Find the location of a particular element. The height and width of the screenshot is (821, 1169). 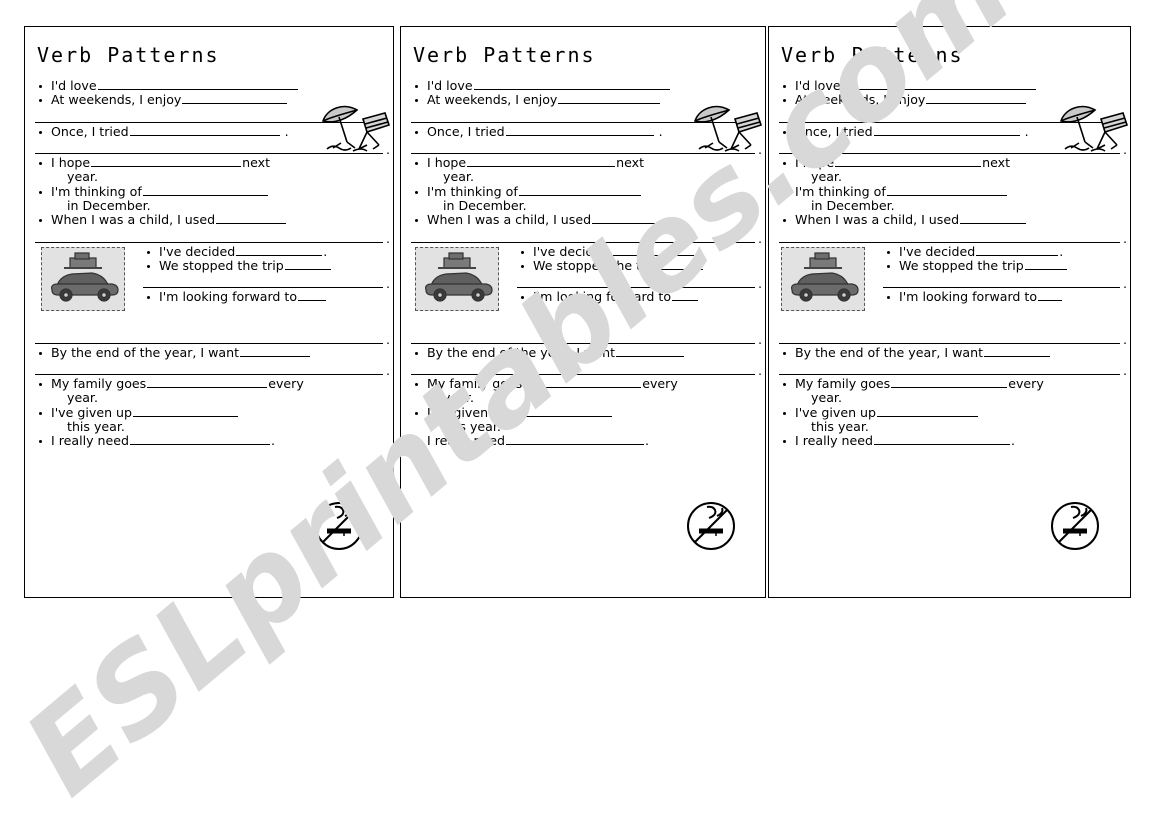

item-text: I'm thinking of is located at coordinates (472, 191).